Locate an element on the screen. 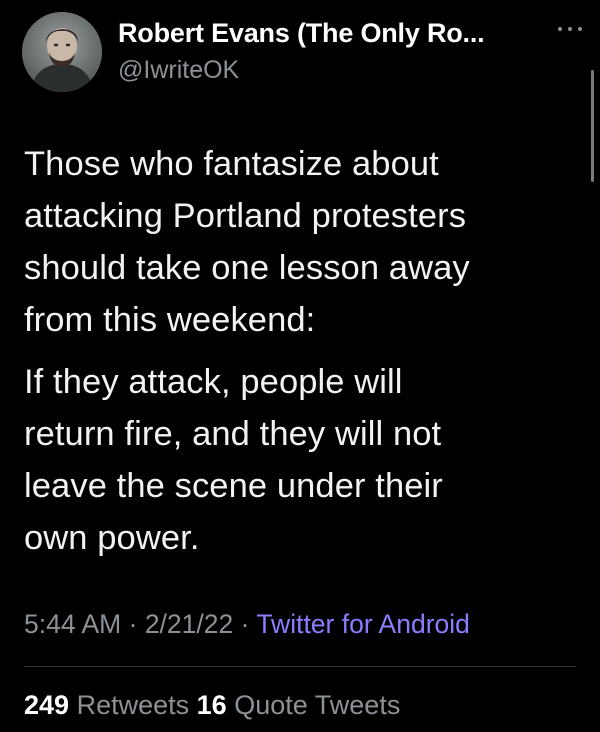 The height and width of the screenshot is (732, 600). quote-tweets-count: 16 is located at coordinates (211, 705).